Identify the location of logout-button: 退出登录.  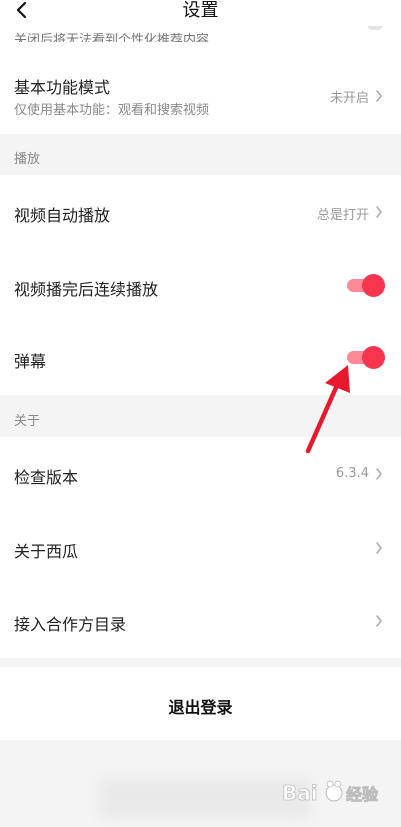
(200, 706).